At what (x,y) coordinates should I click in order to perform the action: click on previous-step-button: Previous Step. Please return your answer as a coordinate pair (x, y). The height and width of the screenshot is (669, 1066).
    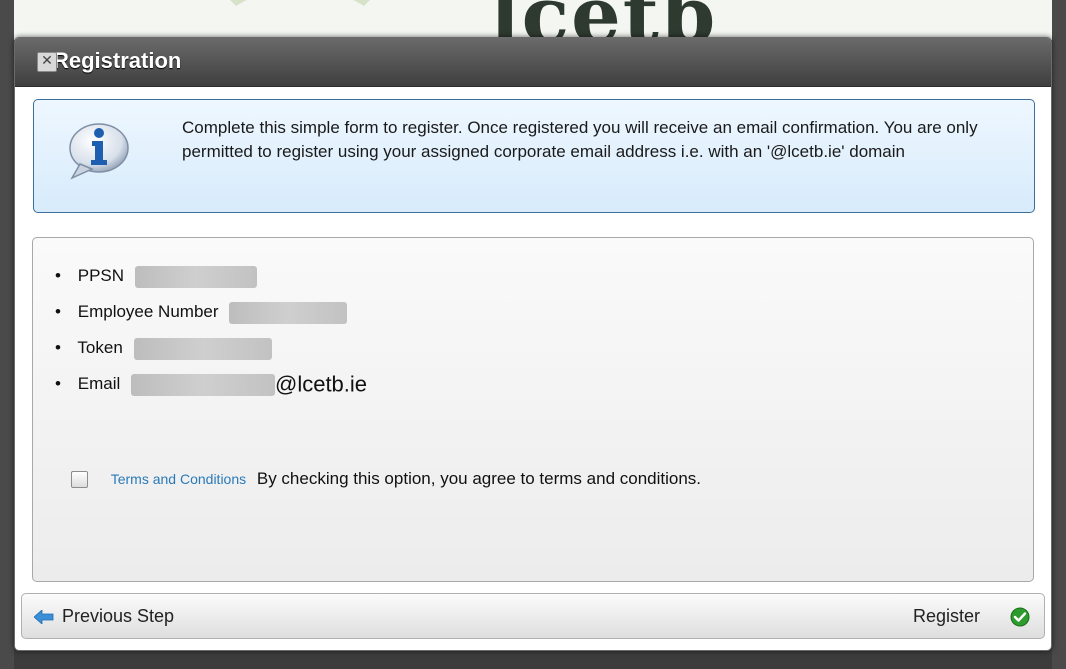
    Looking at the image, I should click on (104, 616).